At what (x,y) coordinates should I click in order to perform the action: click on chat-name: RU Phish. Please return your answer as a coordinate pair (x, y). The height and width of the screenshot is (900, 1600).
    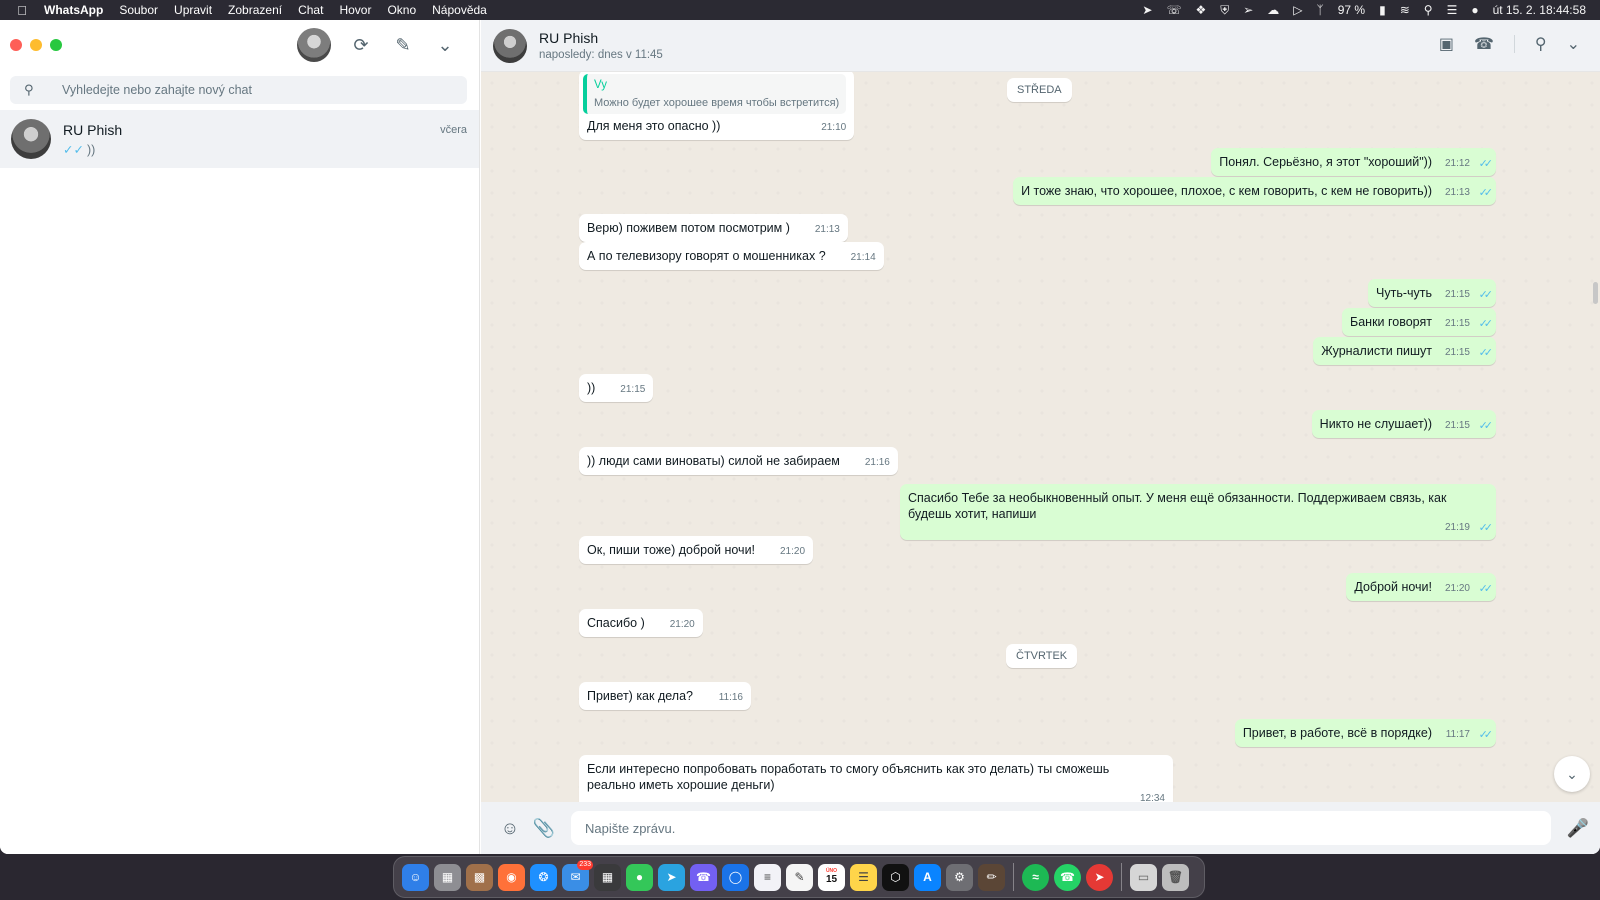
    Looking at the image, I should click on (93, 129).